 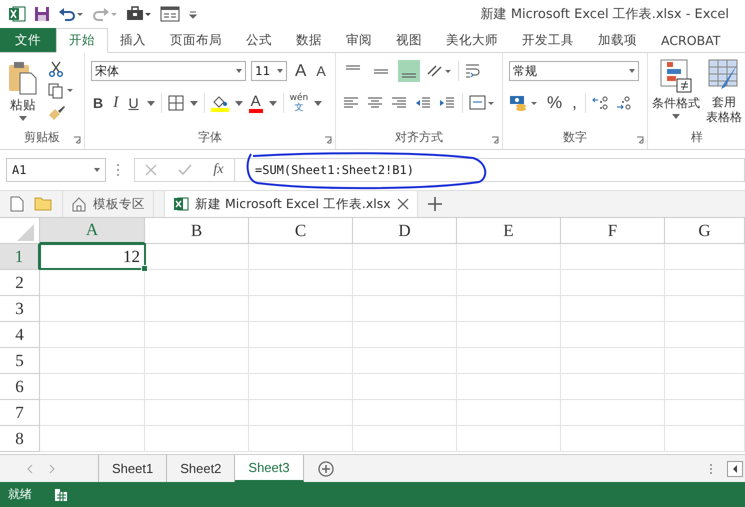 What do you see at coordinates (601, 103) in the screenshot?
I see `increase-decimal-icon` at bounding box center [601, 103].